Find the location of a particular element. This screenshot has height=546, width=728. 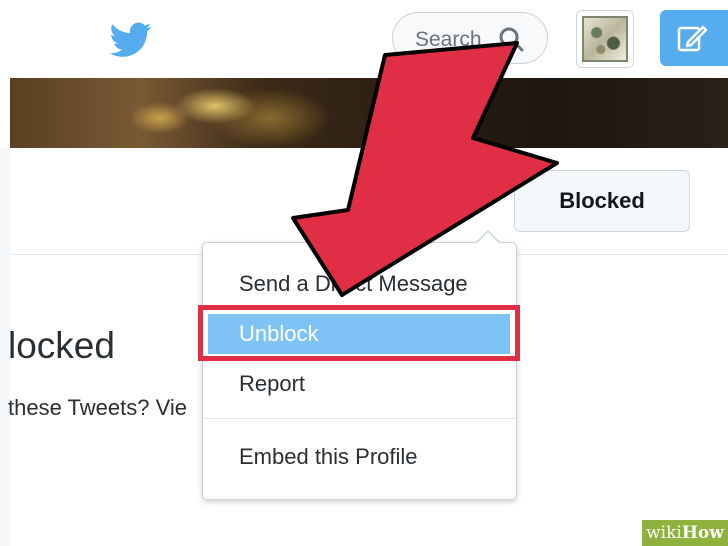

watermark-prefix: wiki is located at coordinates (664, 533).